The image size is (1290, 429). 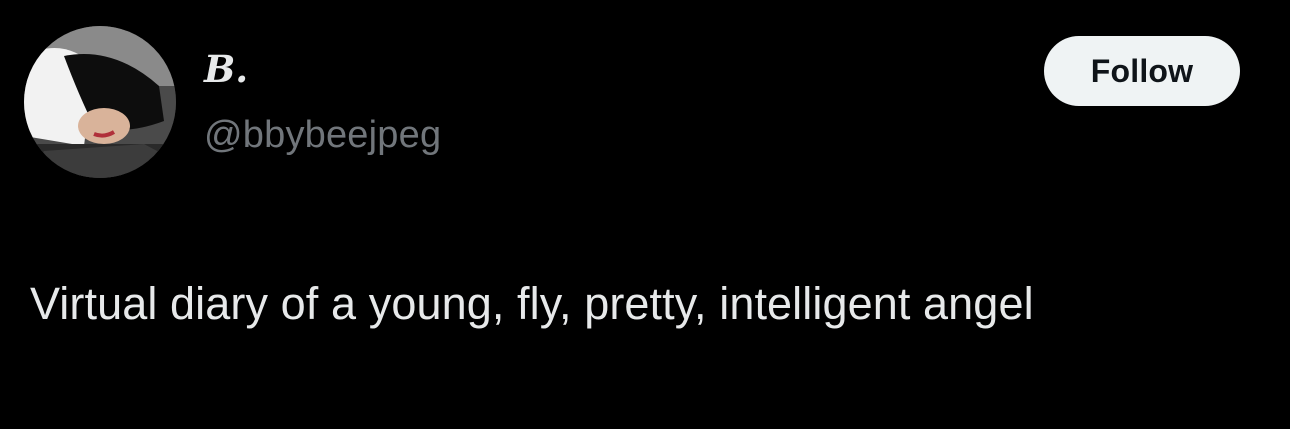 I want to click on avatar-image, so click(x=100, y=102).